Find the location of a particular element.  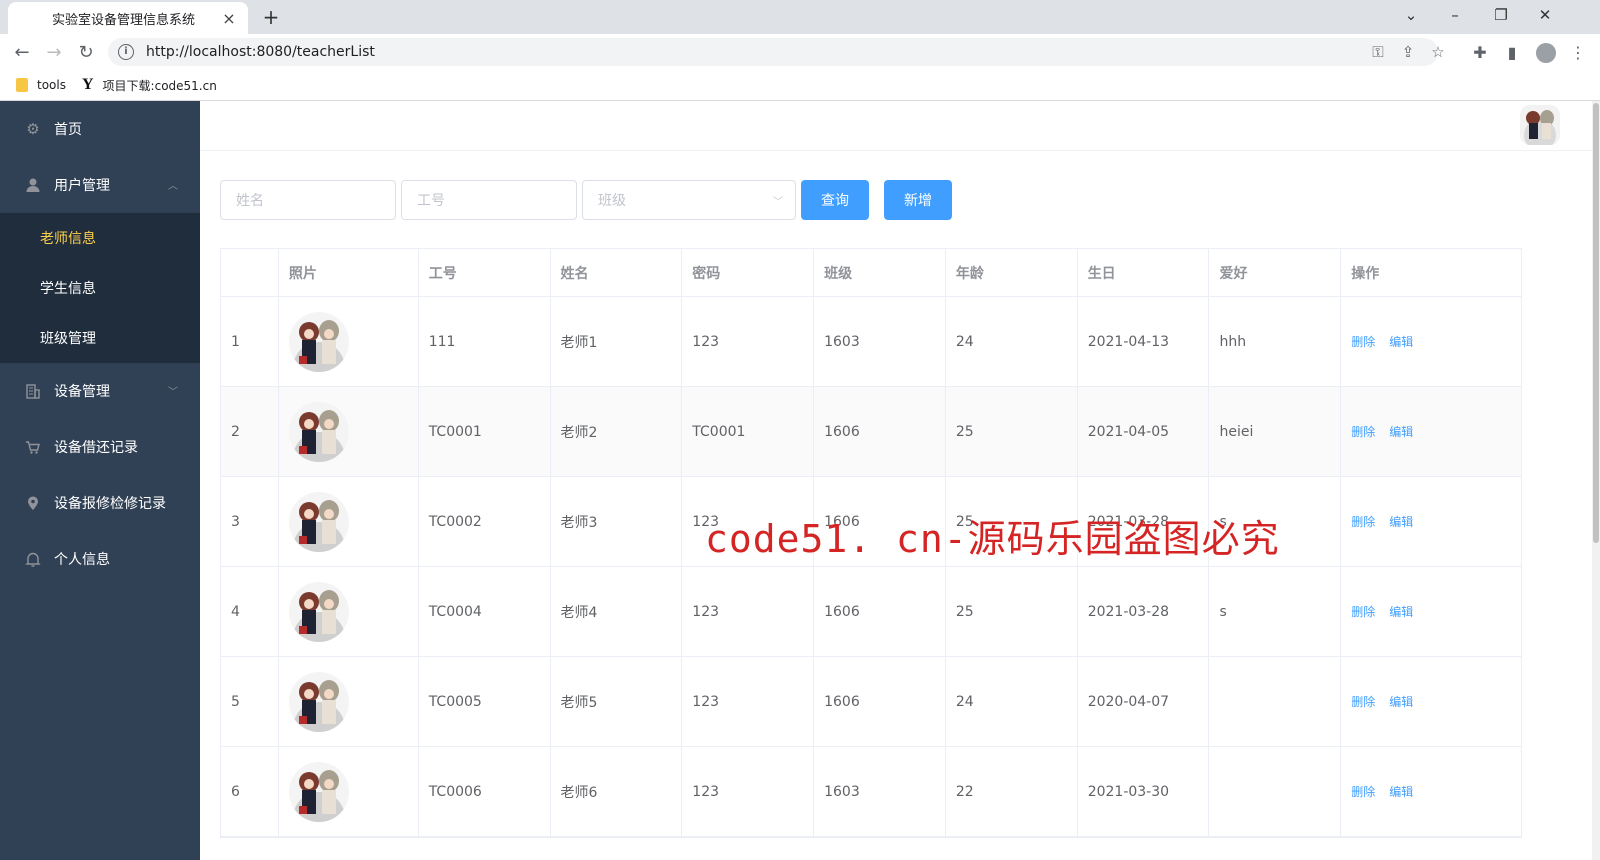

restore-icon: ❐ is located at coordinates (1501, 15).